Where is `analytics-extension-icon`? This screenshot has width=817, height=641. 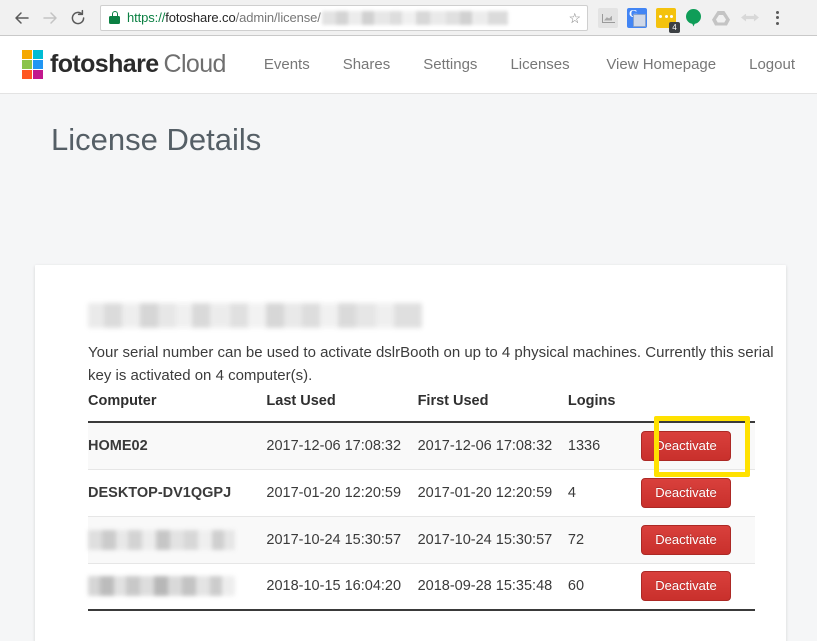
analytics-extension-icon is located at coordinates (608, 17).